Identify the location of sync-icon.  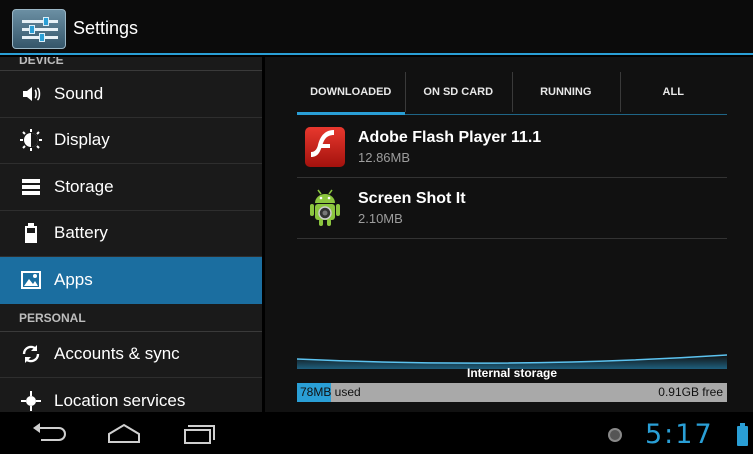
(31, 354).